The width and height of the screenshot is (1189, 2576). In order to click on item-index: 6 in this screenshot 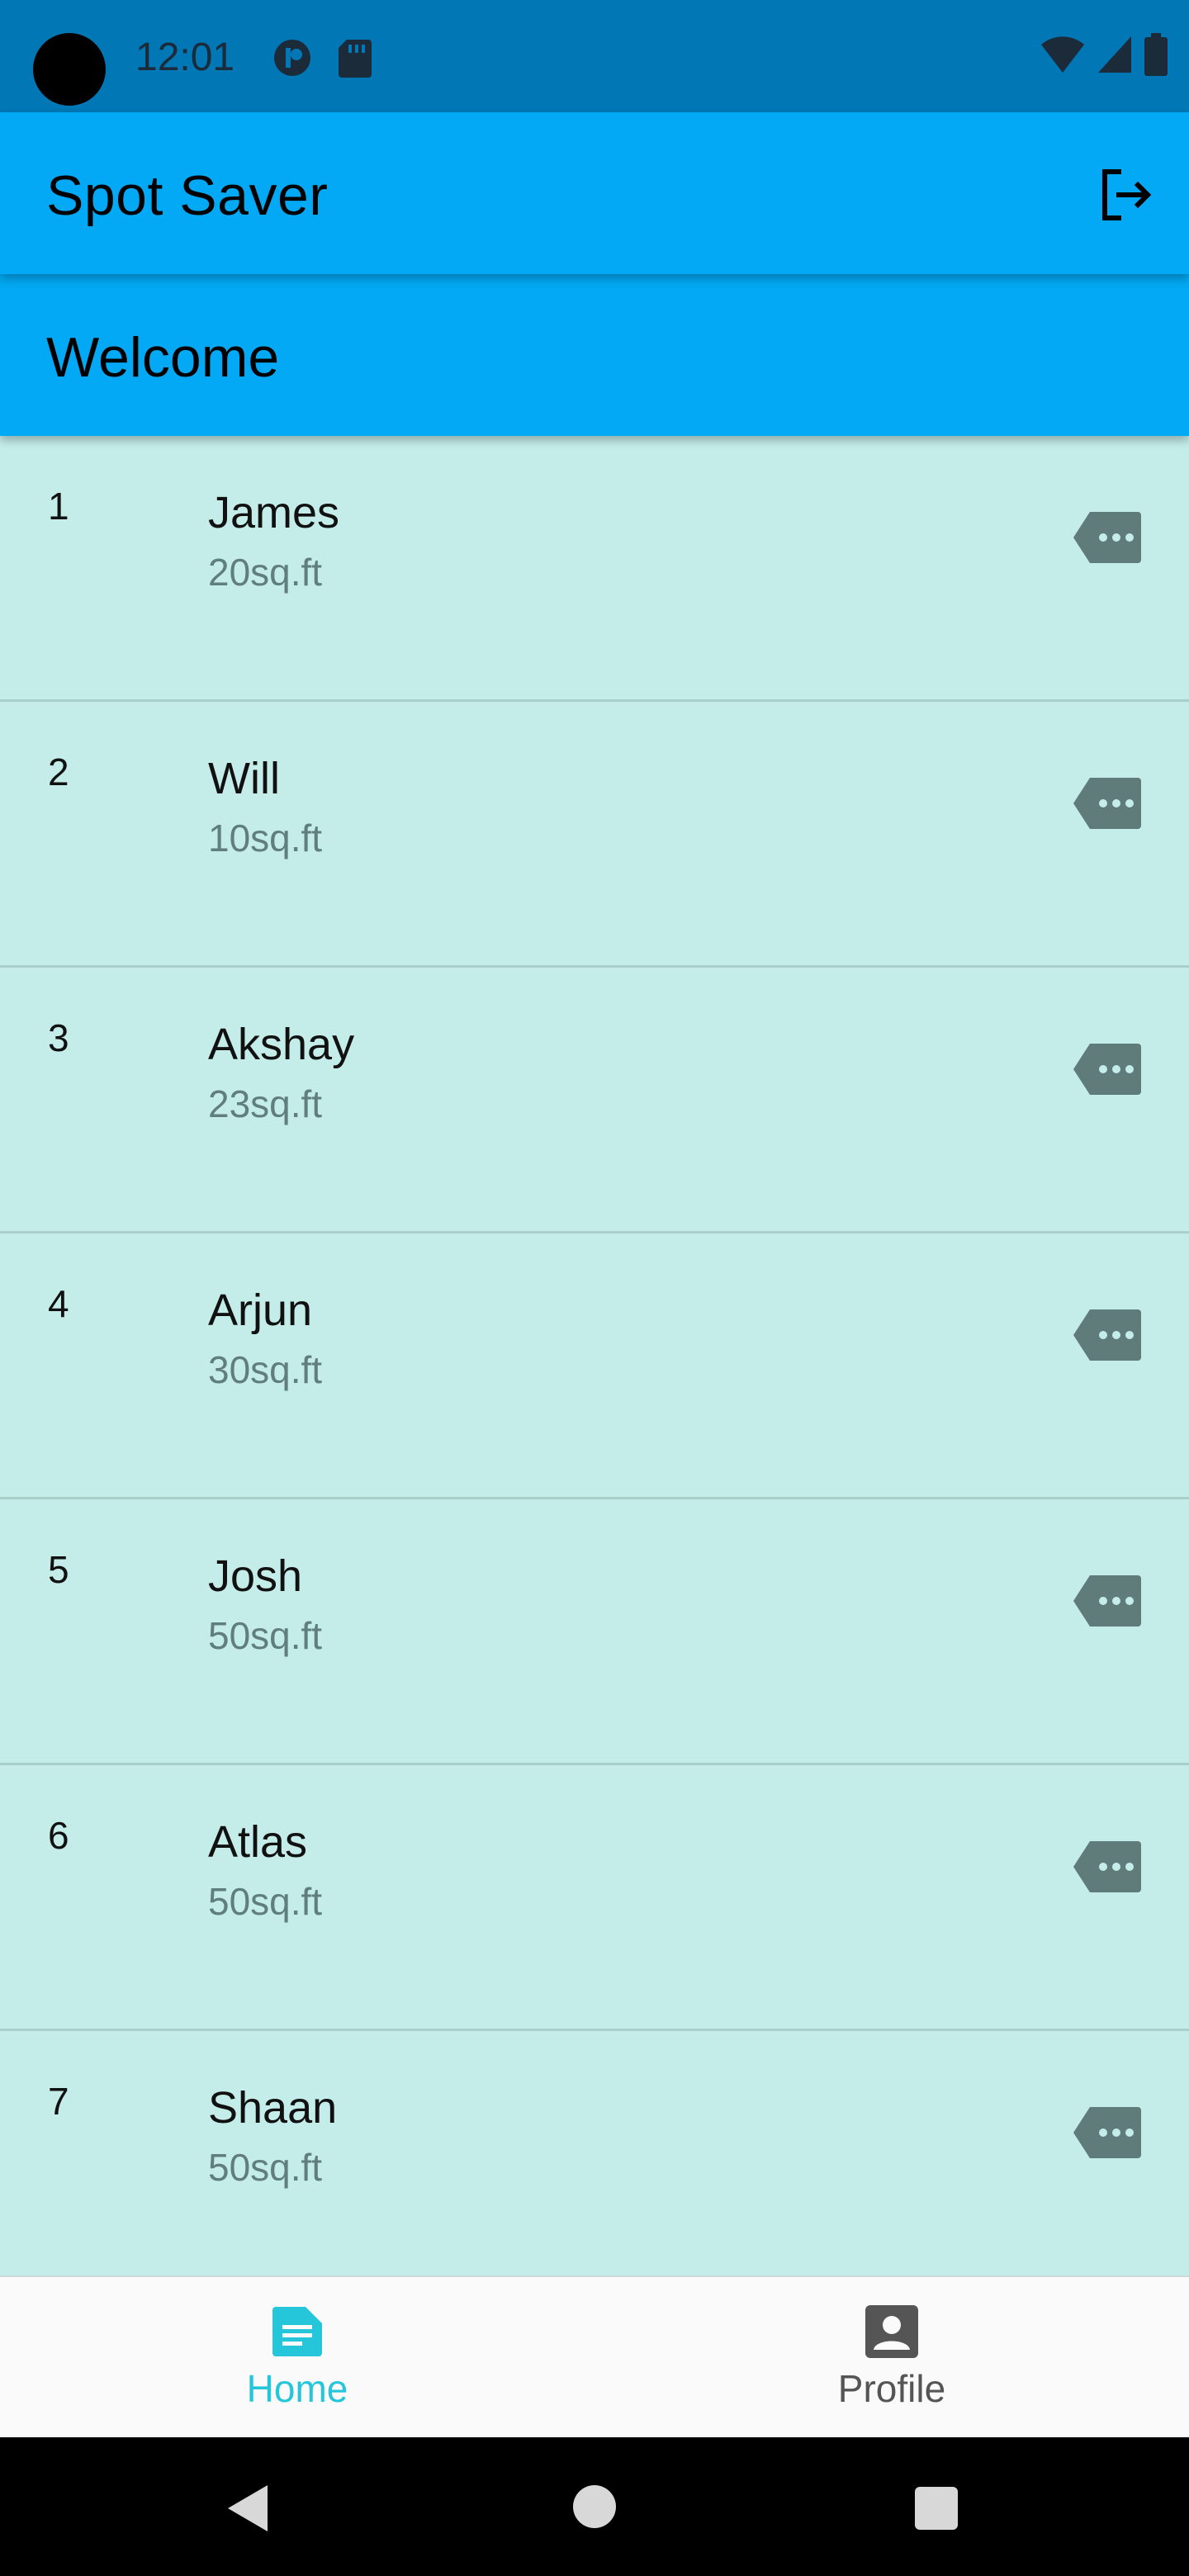, I will do `click(58, 1835)`.